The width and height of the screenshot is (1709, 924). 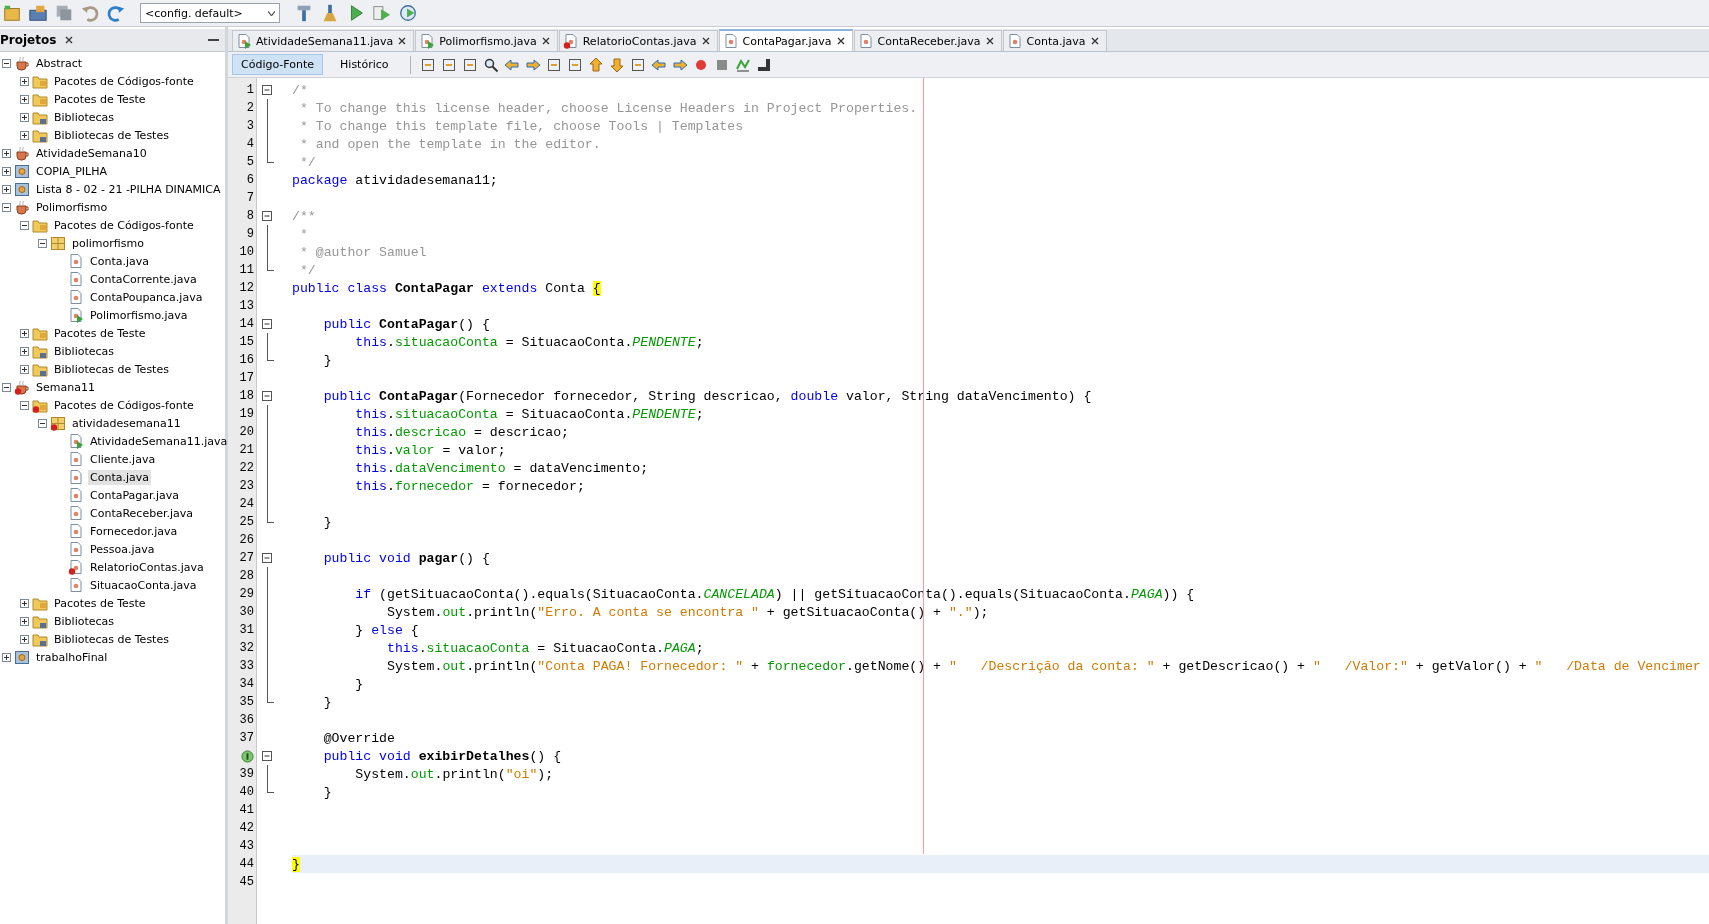 I want to click on view-tab: Código-Fonte, so click(x=278, y=64).